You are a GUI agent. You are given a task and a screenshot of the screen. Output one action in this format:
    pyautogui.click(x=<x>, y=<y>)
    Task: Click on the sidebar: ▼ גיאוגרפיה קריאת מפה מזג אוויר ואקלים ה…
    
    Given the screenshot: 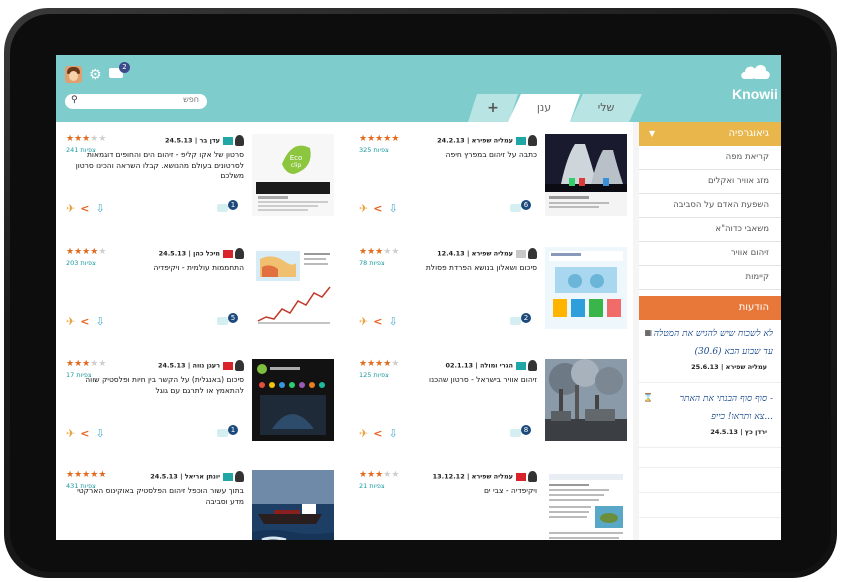 What is the action you would take?
    pyautogui.click(x=710, y=331)
    